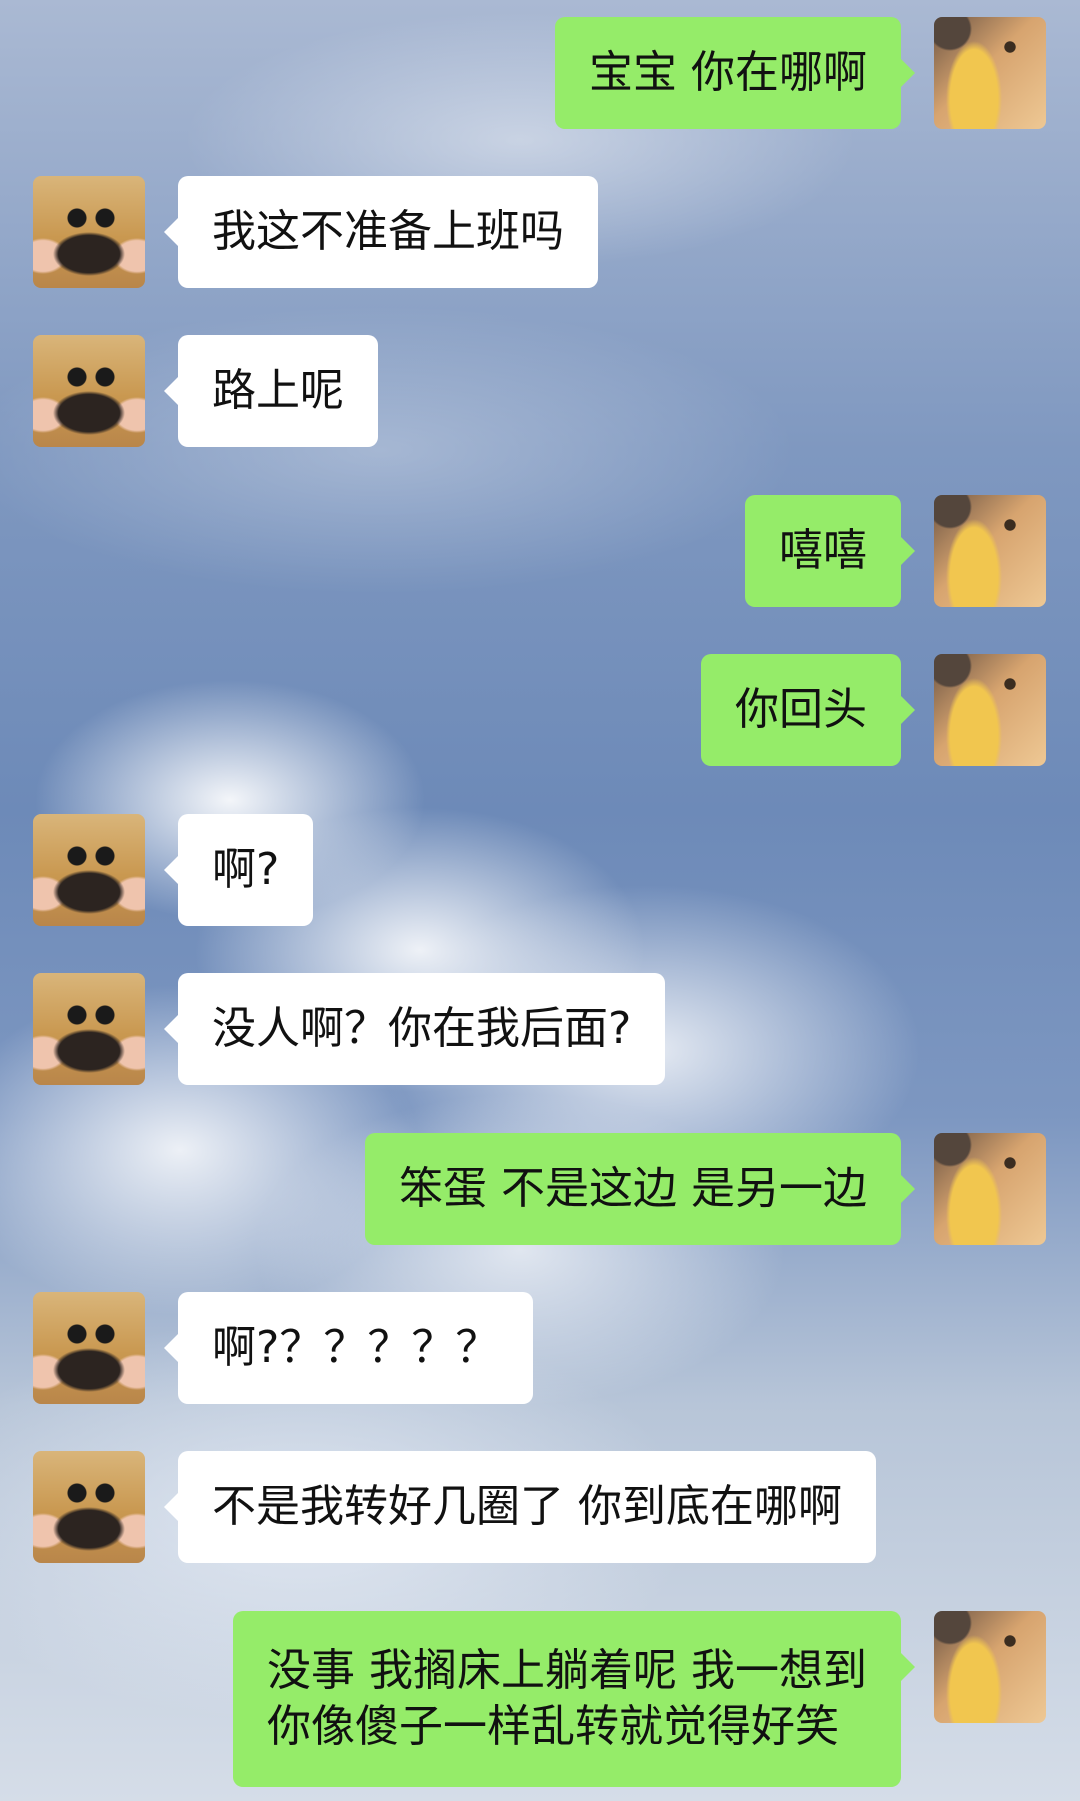  Describe the element at coordinates (830, 551) in the screenshot. I see `message-bubble-outgoing: 嘻嘻` at that location.